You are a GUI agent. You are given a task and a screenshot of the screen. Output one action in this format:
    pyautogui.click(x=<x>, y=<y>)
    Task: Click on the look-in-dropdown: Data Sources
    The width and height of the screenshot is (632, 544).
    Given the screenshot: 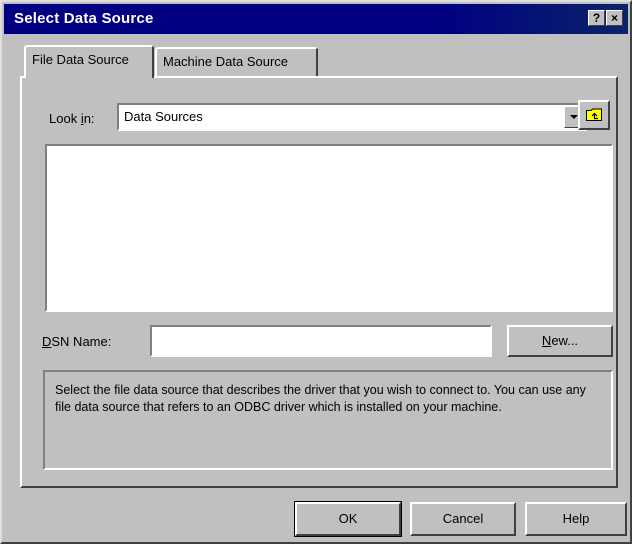 What is the action you would take?
    pyautogui.click(x=352, y=117)
    